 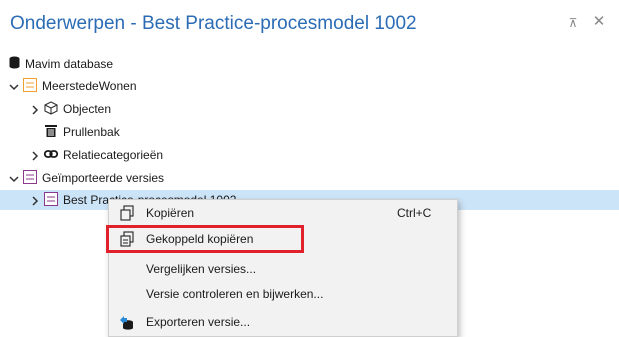 I want to click on tree-item-label: Mavim database, so click(x=69, y=64).